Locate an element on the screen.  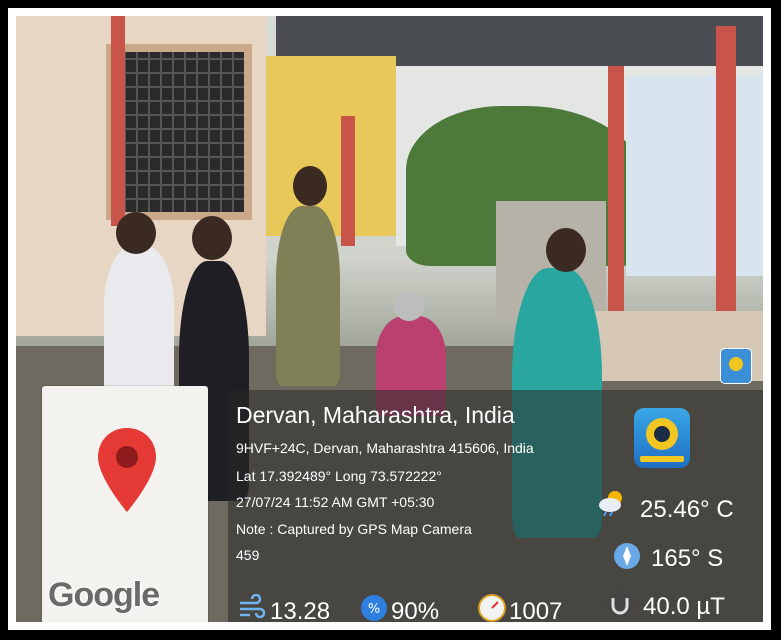
temperature-value: 25.46° C is located at coordinates (687, 509).